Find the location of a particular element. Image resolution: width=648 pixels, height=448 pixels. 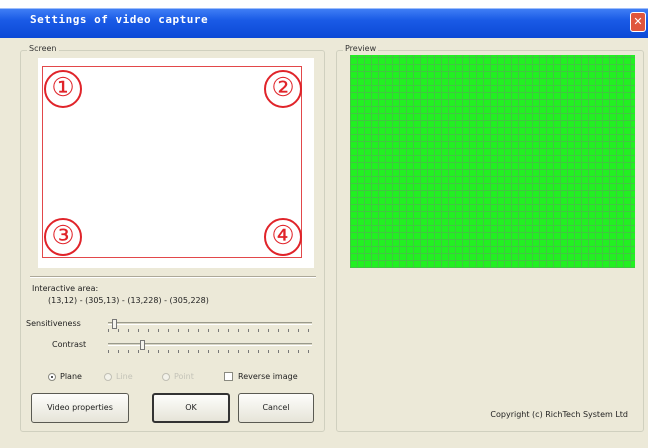

cancel-button: Cancel is located at coordinates (276, 408).